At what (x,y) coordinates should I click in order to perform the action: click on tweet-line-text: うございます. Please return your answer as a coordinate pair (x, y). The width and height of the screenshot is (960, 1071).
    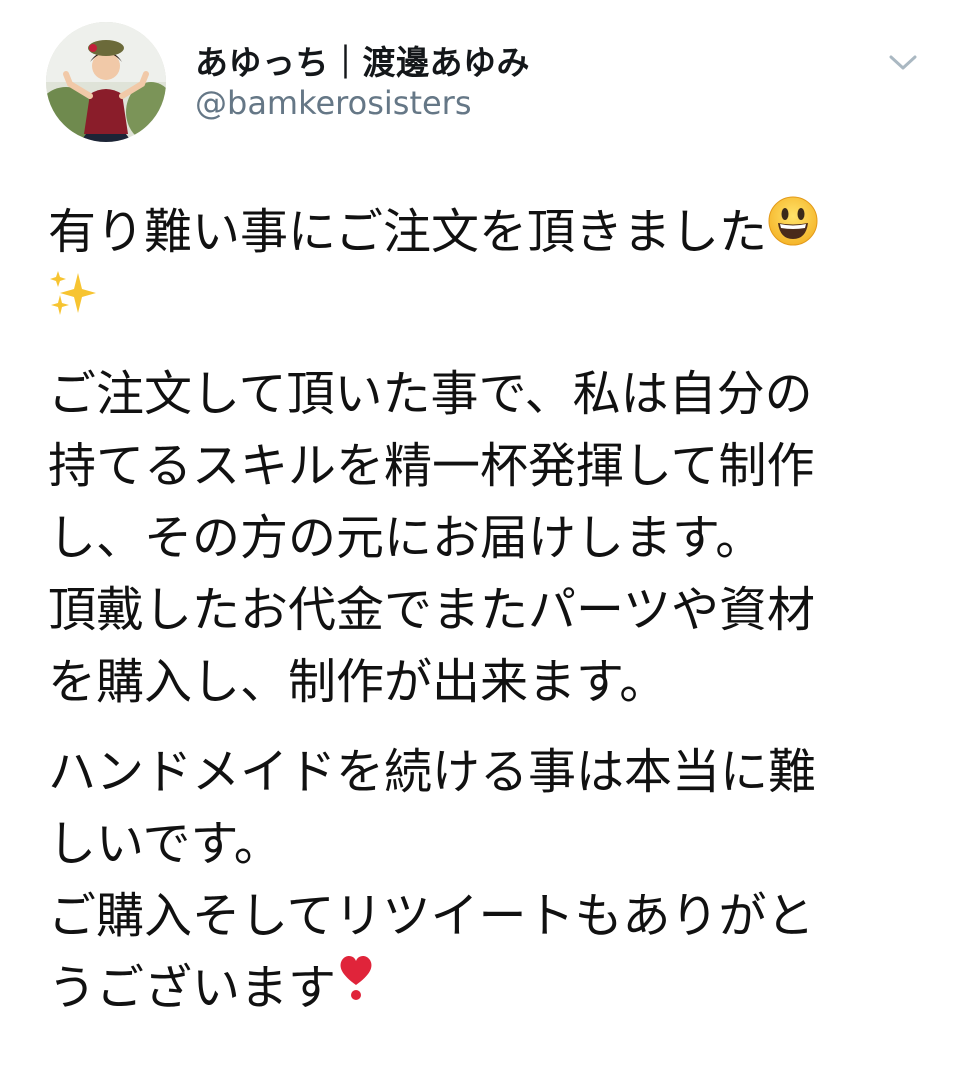
    Looking at the image, I should click on (192, 988).